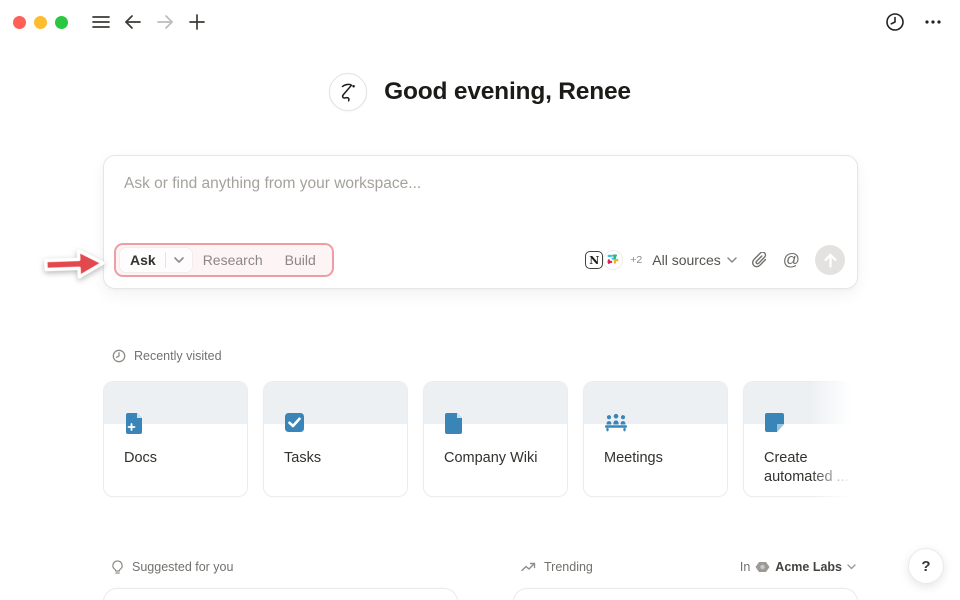  What do you see at coordinates (633, 458) in the screenshot?
I see `card-label: Meetings` at bounding box center [633, 458].